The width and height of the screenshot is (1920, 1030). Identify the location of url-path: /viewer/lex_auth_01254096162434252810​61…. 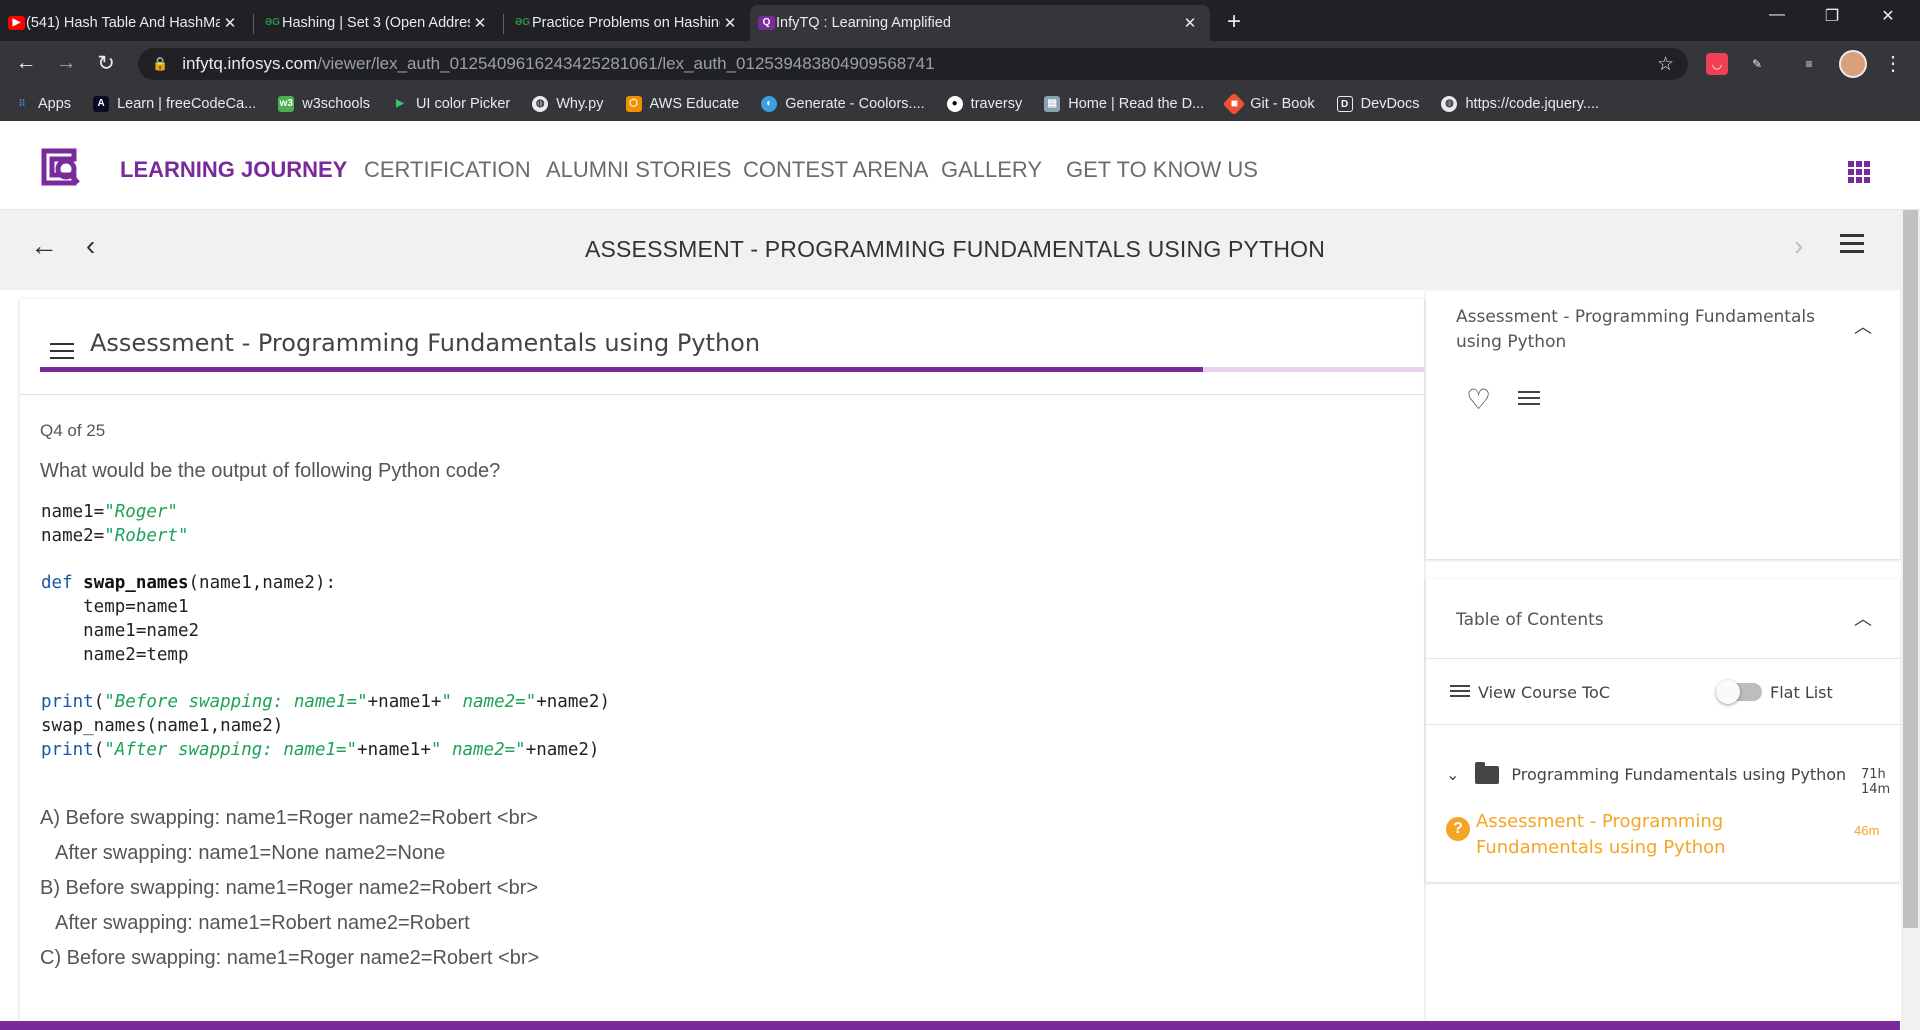
(626, 63).